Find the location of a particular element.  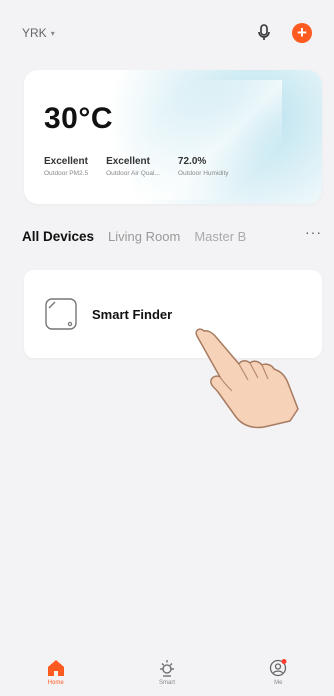

room-tabs: All Devices Living Room Master B ··· is located at coordinates (172, 236).